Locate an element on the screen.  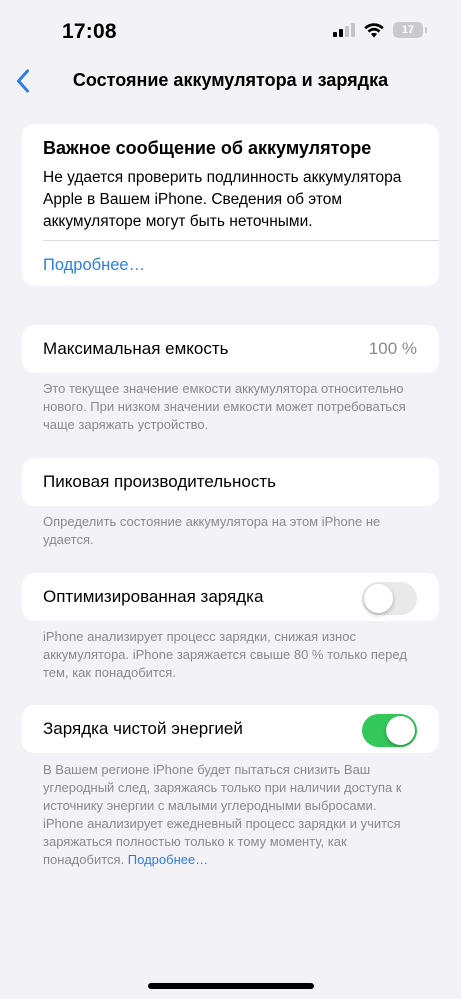
battery-icon: 17 is located at coordinates (410, 30).